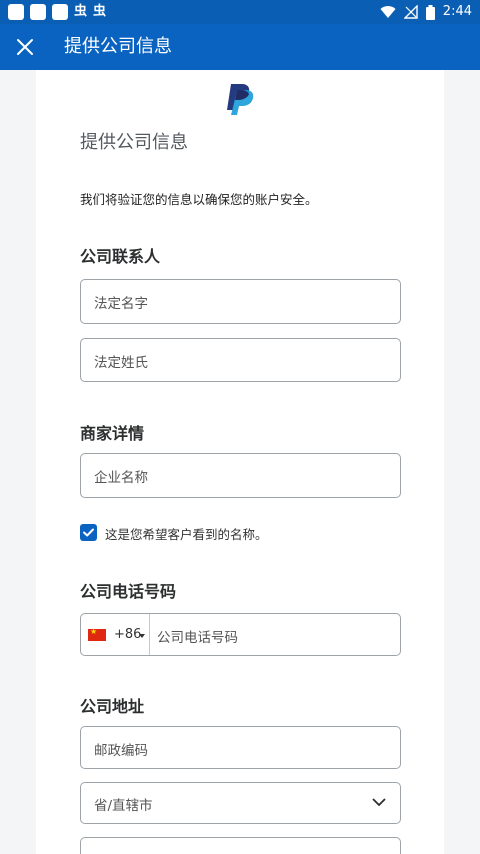  I want to click on battery-icon, so click(430, 12).